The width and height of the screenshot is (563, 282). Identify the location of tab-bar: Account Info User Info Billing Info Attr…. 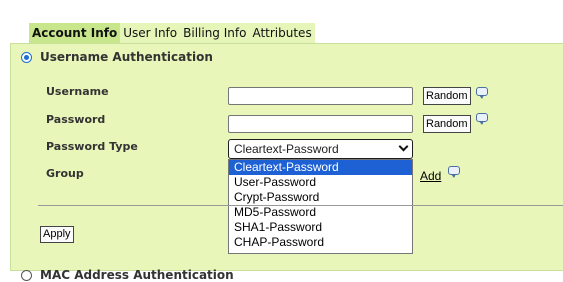
(172, 33).